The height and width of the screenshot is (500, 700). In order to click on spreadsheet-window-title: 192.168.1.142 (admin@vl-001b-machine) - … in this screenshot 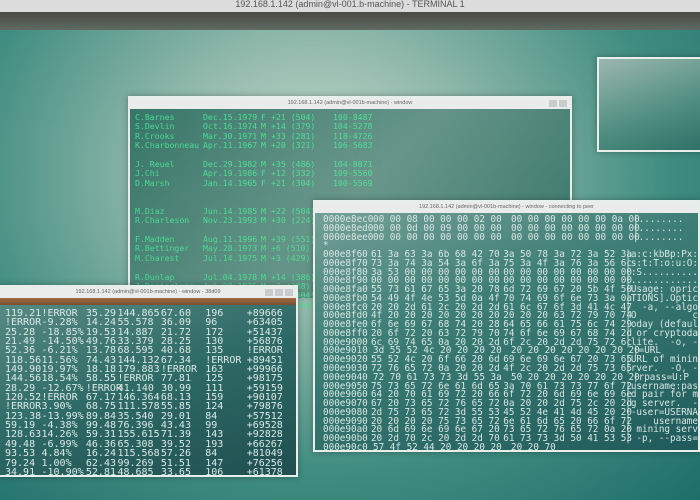, I will do `click(148, 292)`.